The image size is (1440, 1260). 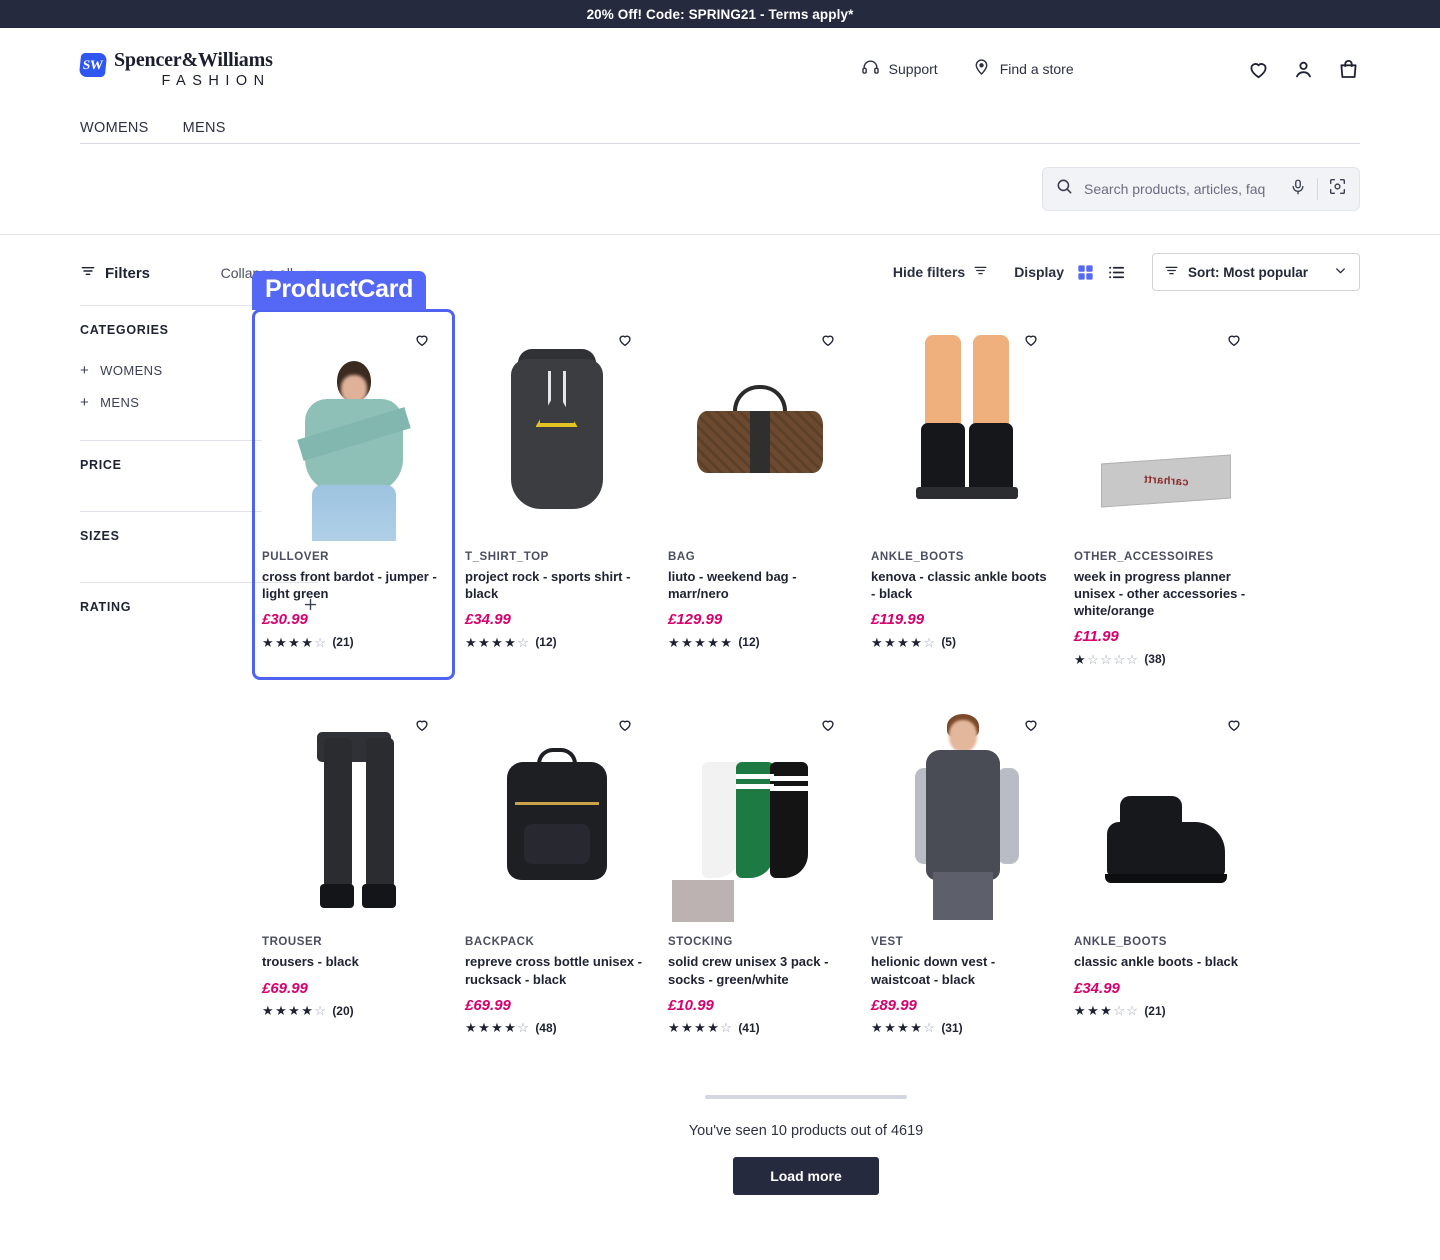 What do you see at coordinates (1165, 961) in the screenshot?
I see `product-name: classic ankle boots - black` at bounding box center [1165, 961].